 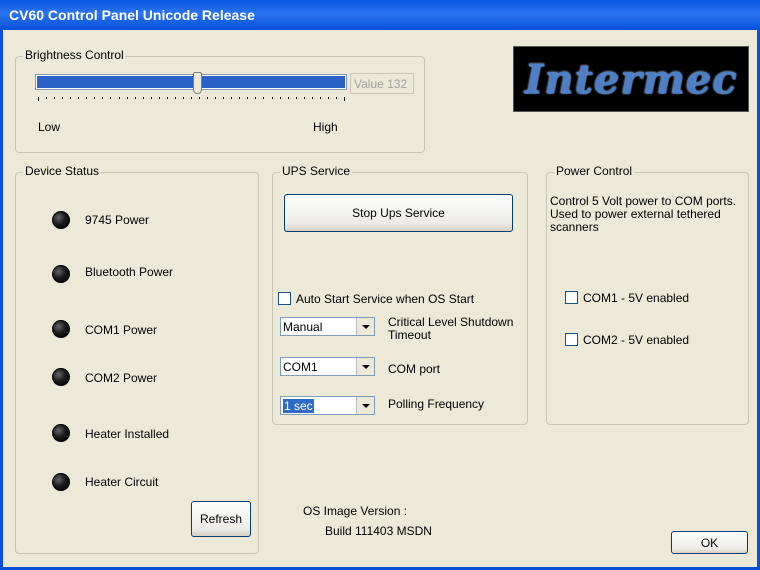 What do you see at coordinates (127, 434) in the screenshot?
I see `status-label-heater-installed: Heater Installed` at bounding box center [127, 434].